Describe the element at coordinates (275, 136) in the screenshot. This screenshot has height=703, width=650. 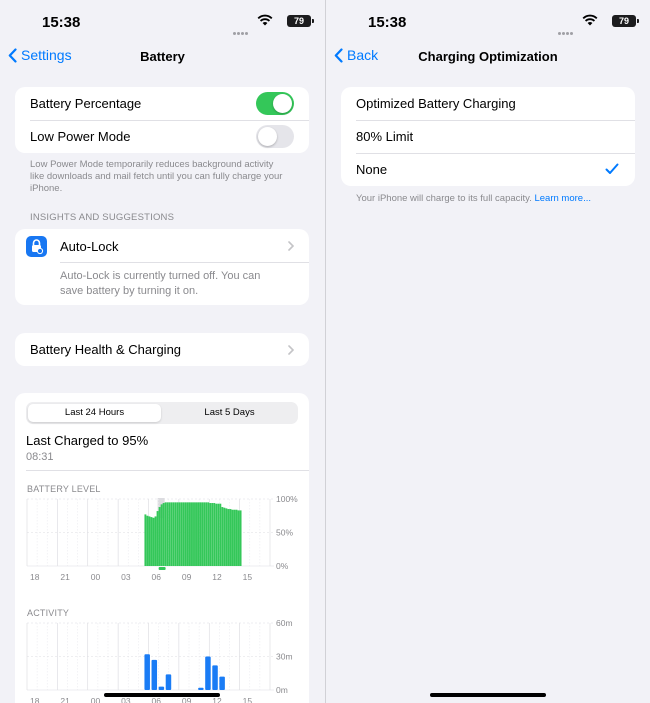
I see `low-power-mode-toggle` at that location.